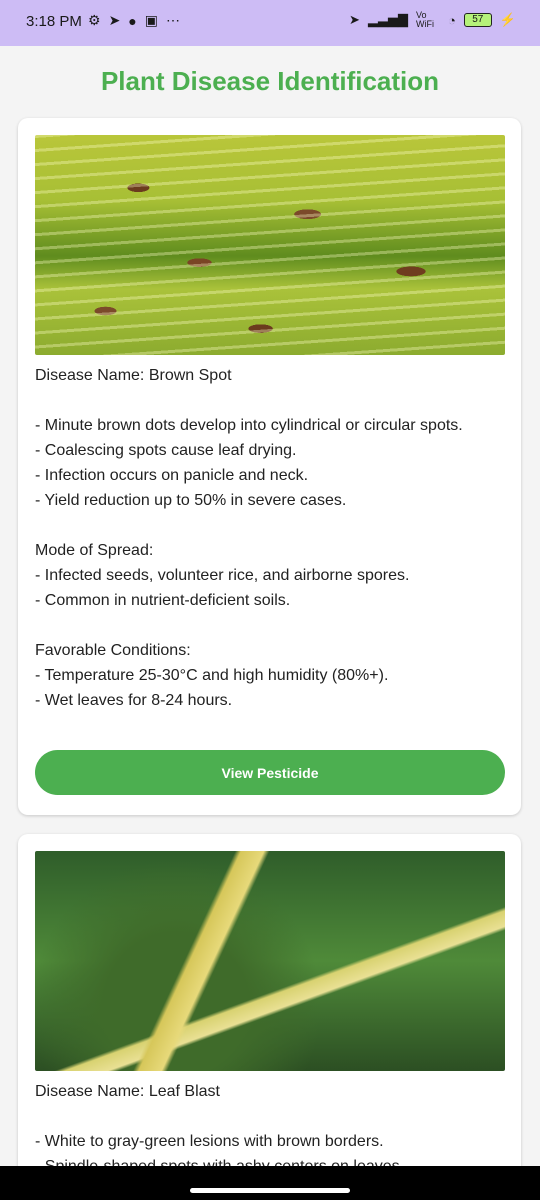 Image resolution: width=540 pixels, height=1200 pixels. What do you see at coordinates (507, 19) in the screenshot?
I see `charging-icon: ⚡` at bounding box center [507, 19].